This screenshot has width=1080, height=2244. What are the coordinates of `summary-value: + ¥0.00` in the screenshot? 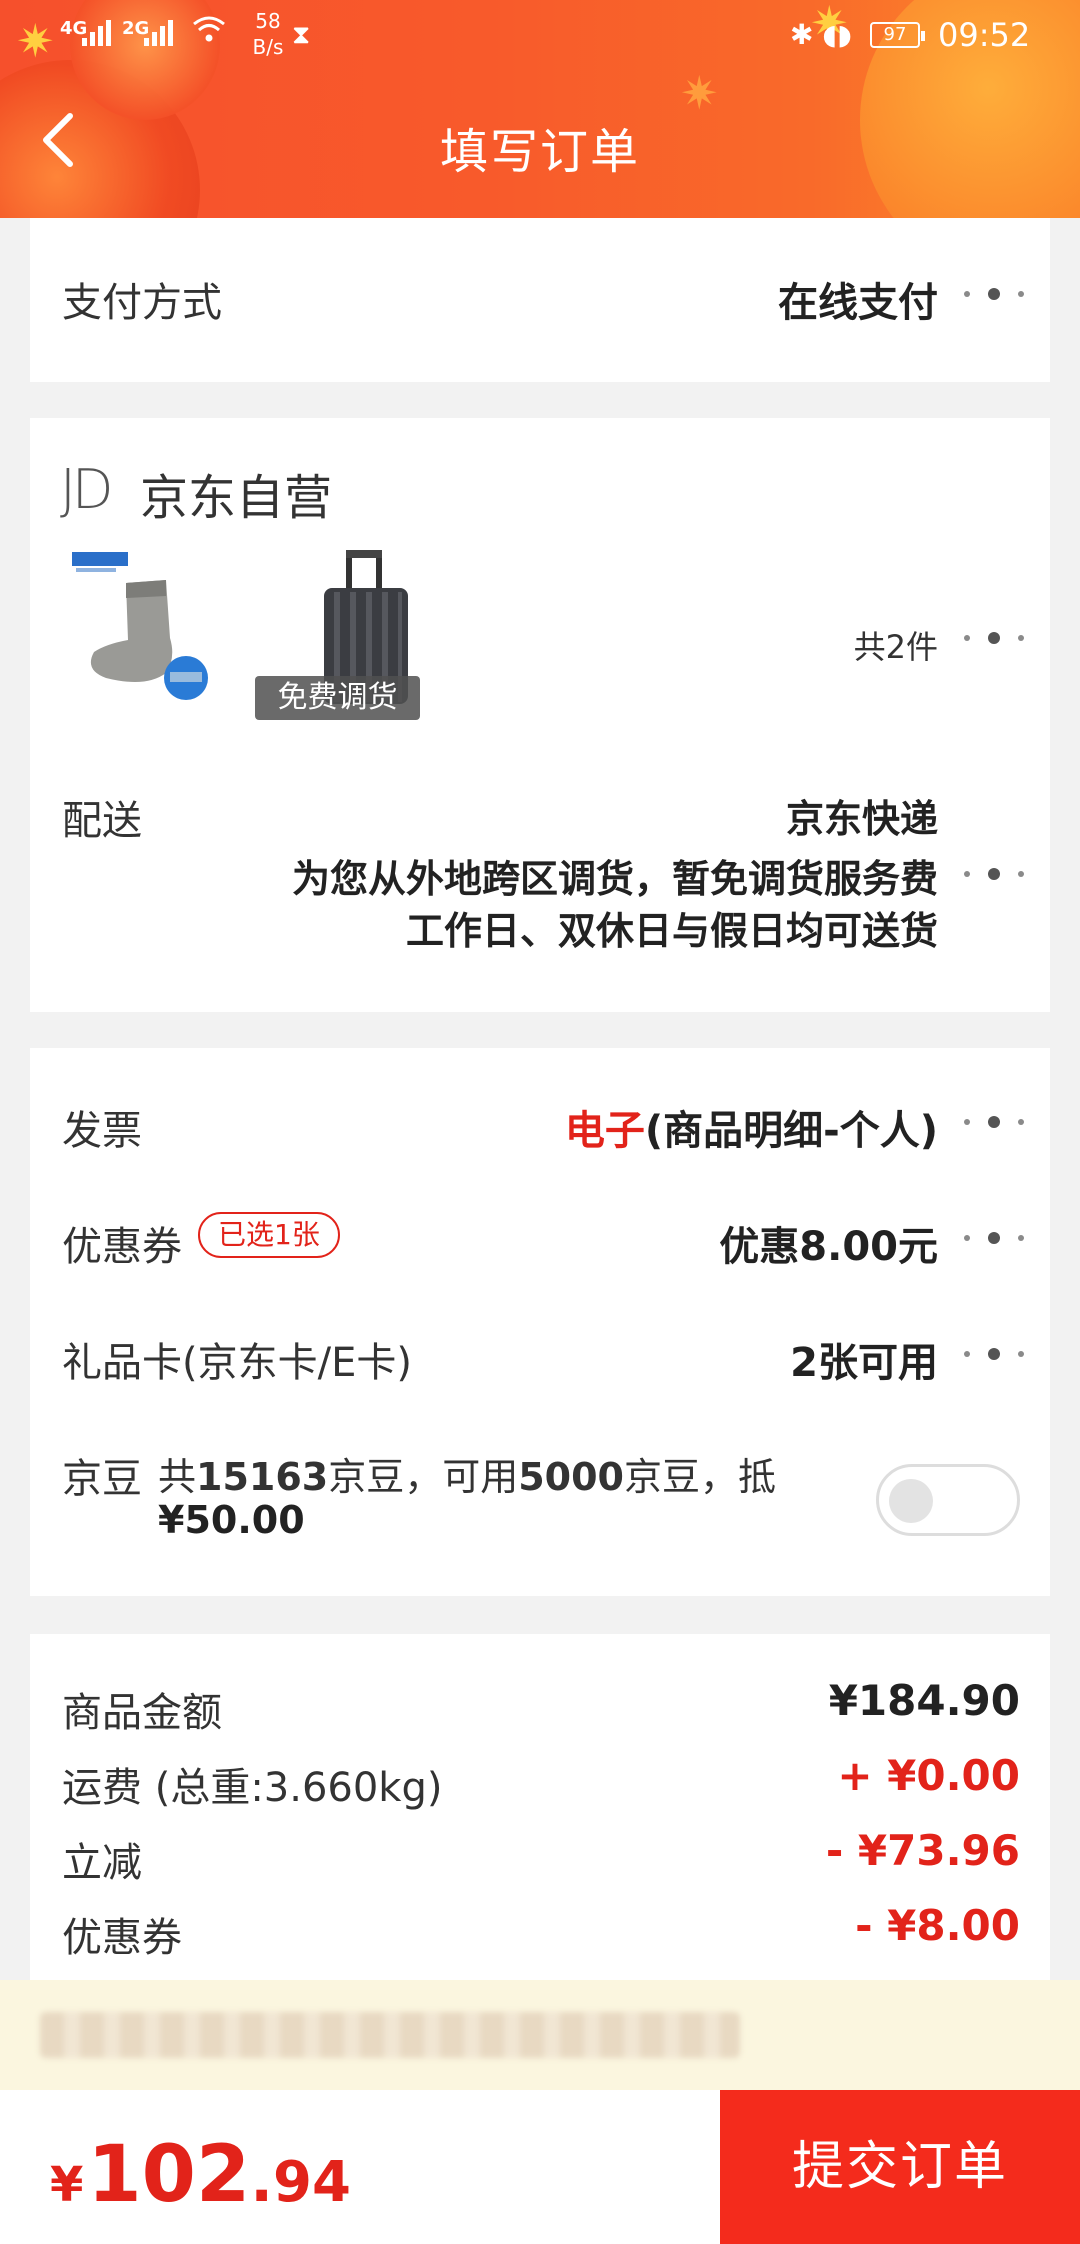 It's located at (928, 1775).